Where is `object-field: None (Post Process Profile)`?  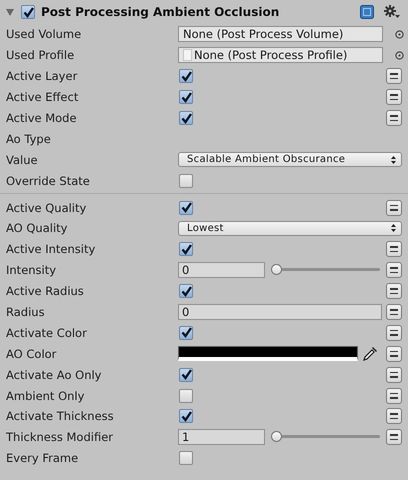 object-field: None (Post Process Profile) is located at coordinates (280, 55).